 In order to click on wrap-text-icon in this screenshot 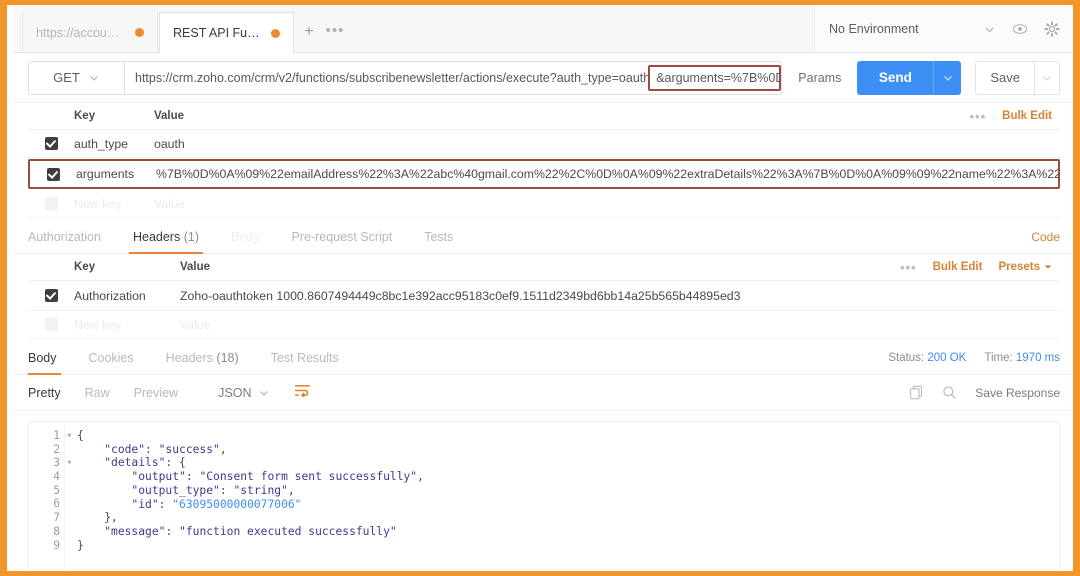, I will do `click(302, 393)`.